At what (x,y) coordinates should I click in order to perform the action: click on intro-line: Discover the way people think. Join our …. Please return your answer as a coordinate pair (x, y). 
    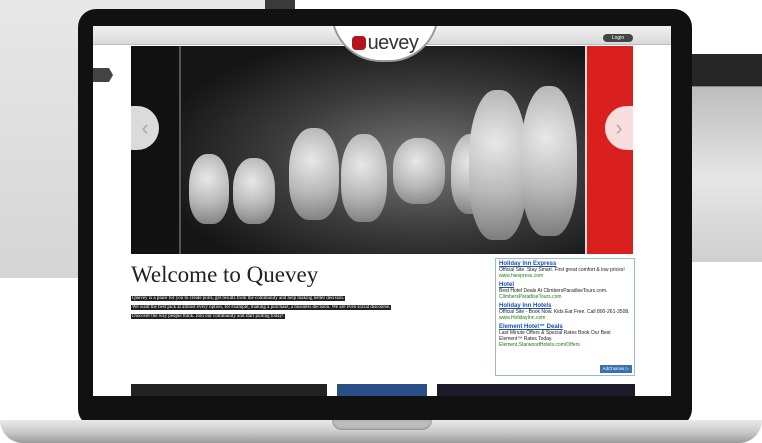
    Looking at the image, I should click on (208, 316).